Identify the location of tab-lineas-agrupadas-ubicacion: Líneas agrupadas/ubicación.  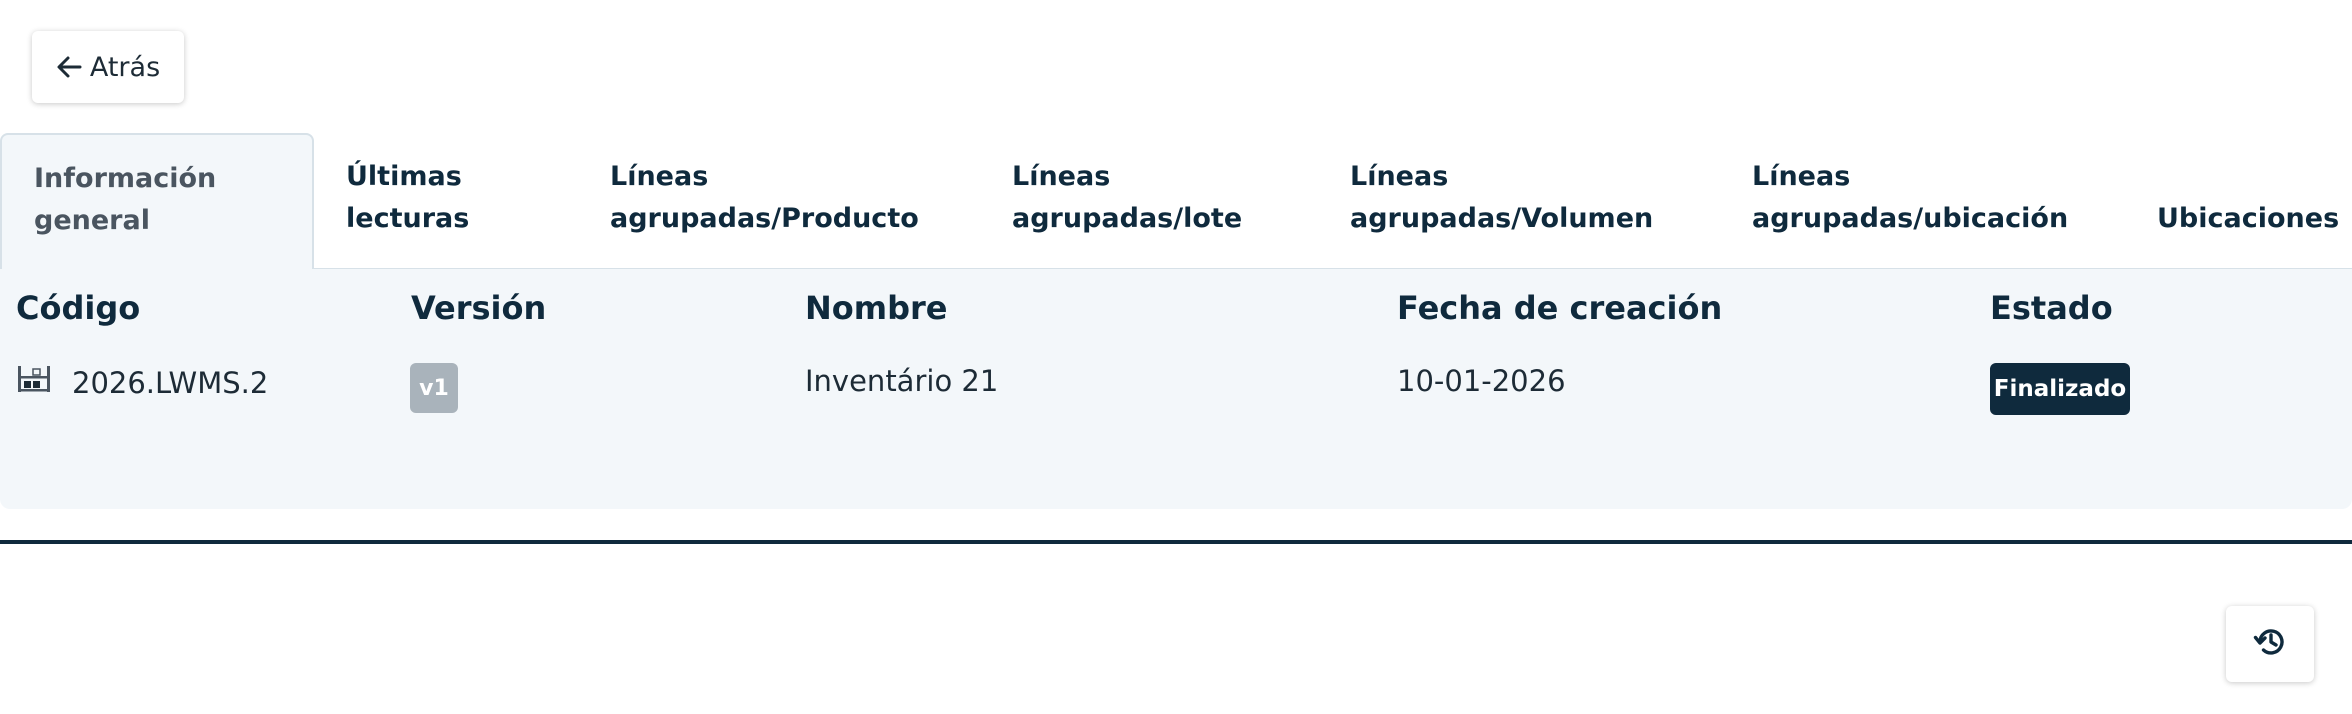
(1922, 201).